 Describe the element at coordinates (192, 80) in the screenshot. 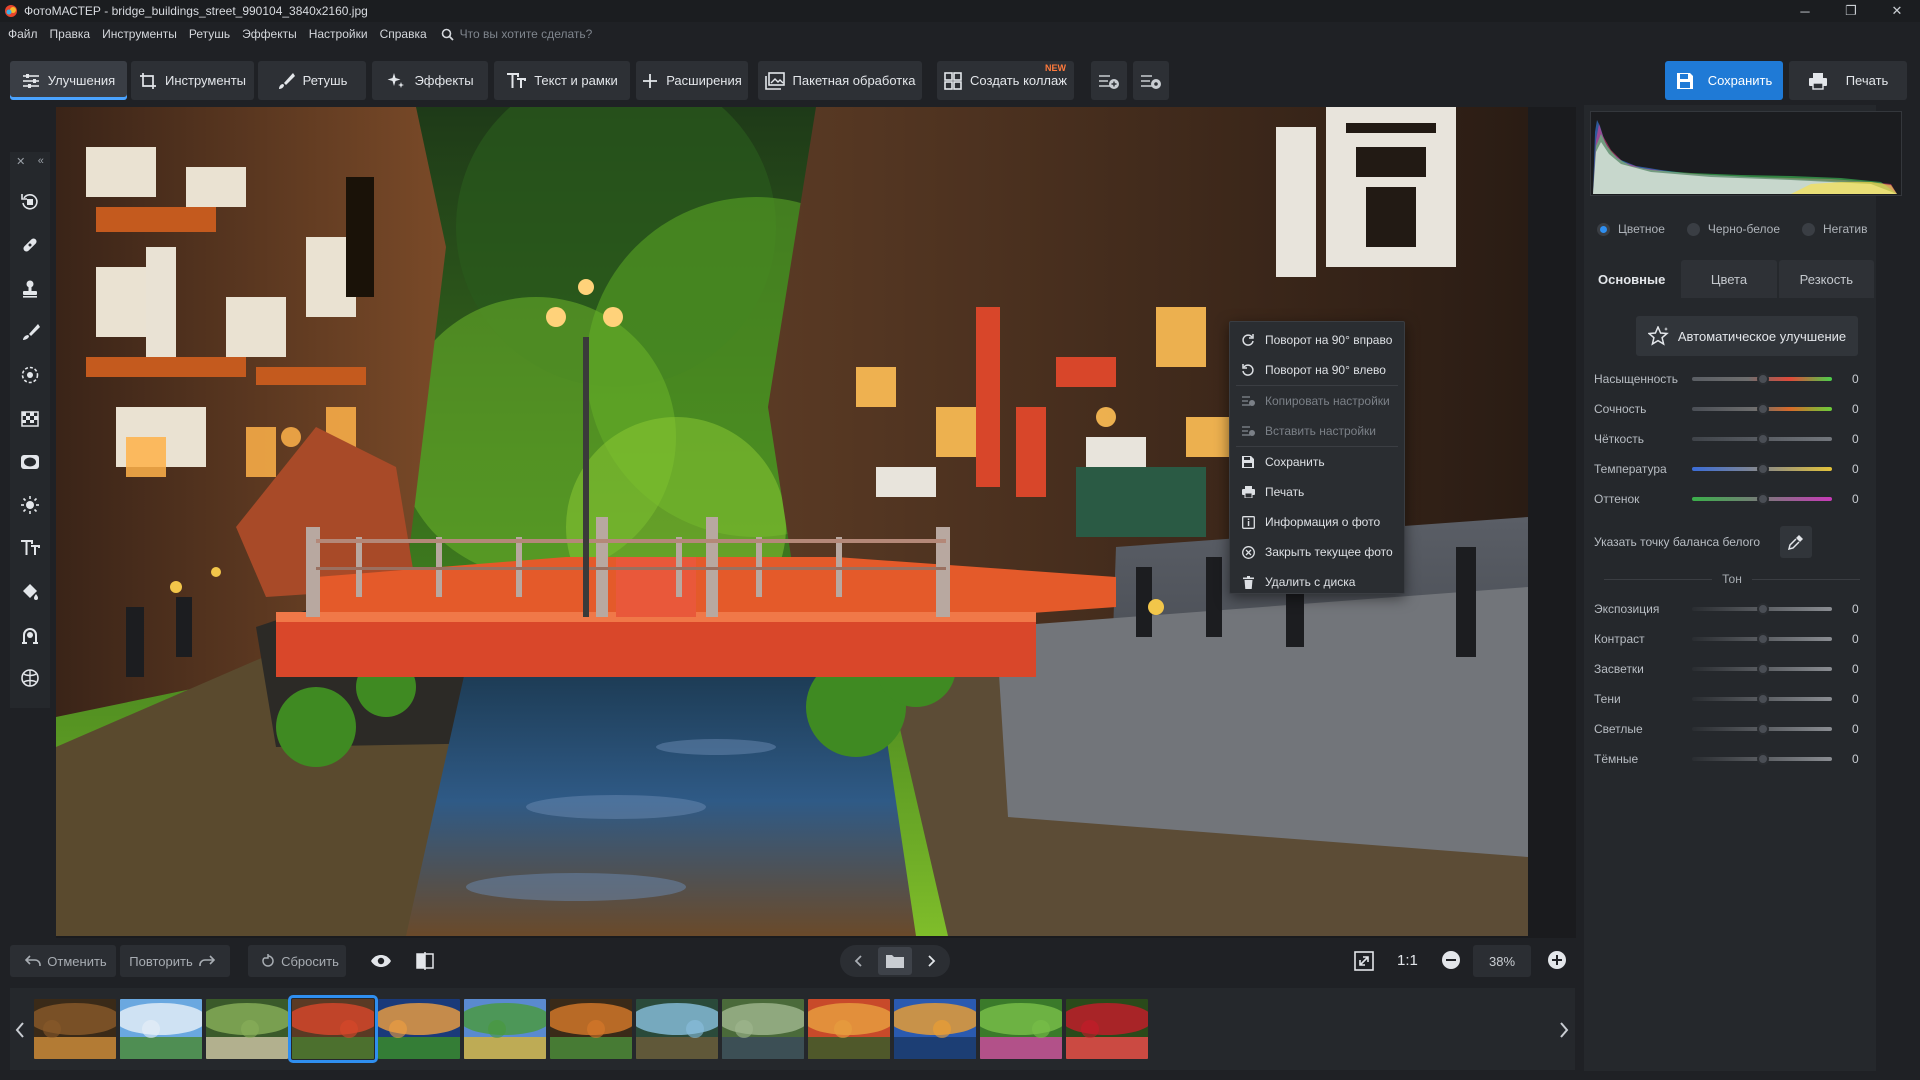

I see `tab-tools: Инструменты` at that location.